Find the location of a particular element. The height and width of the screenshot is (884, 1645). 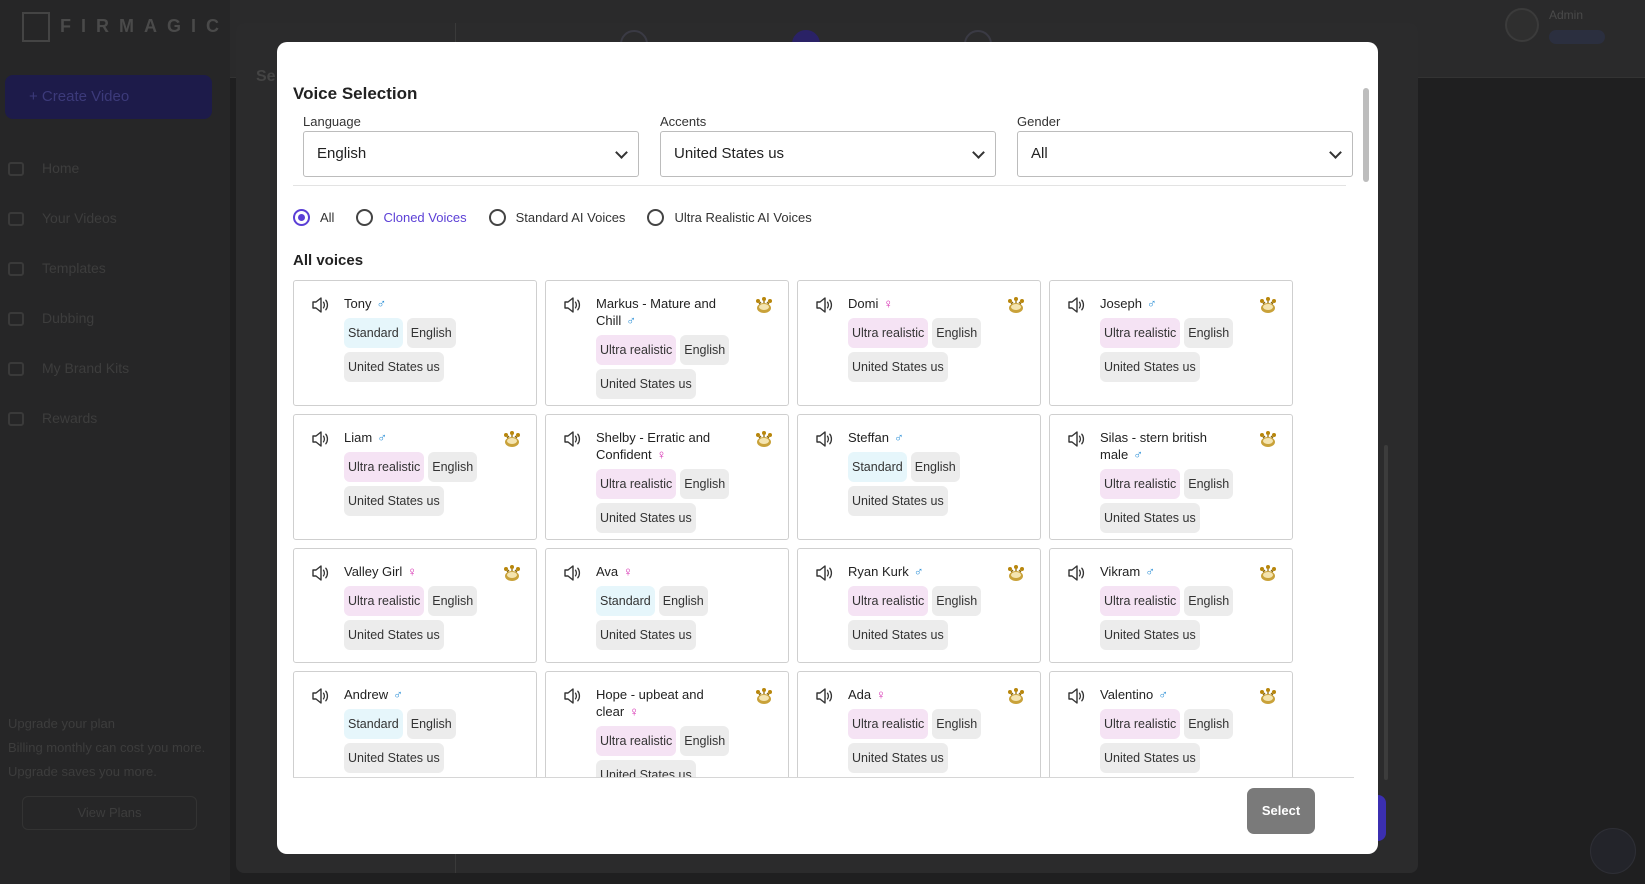

chevron-down-icon is located at coordinates (978, 152).